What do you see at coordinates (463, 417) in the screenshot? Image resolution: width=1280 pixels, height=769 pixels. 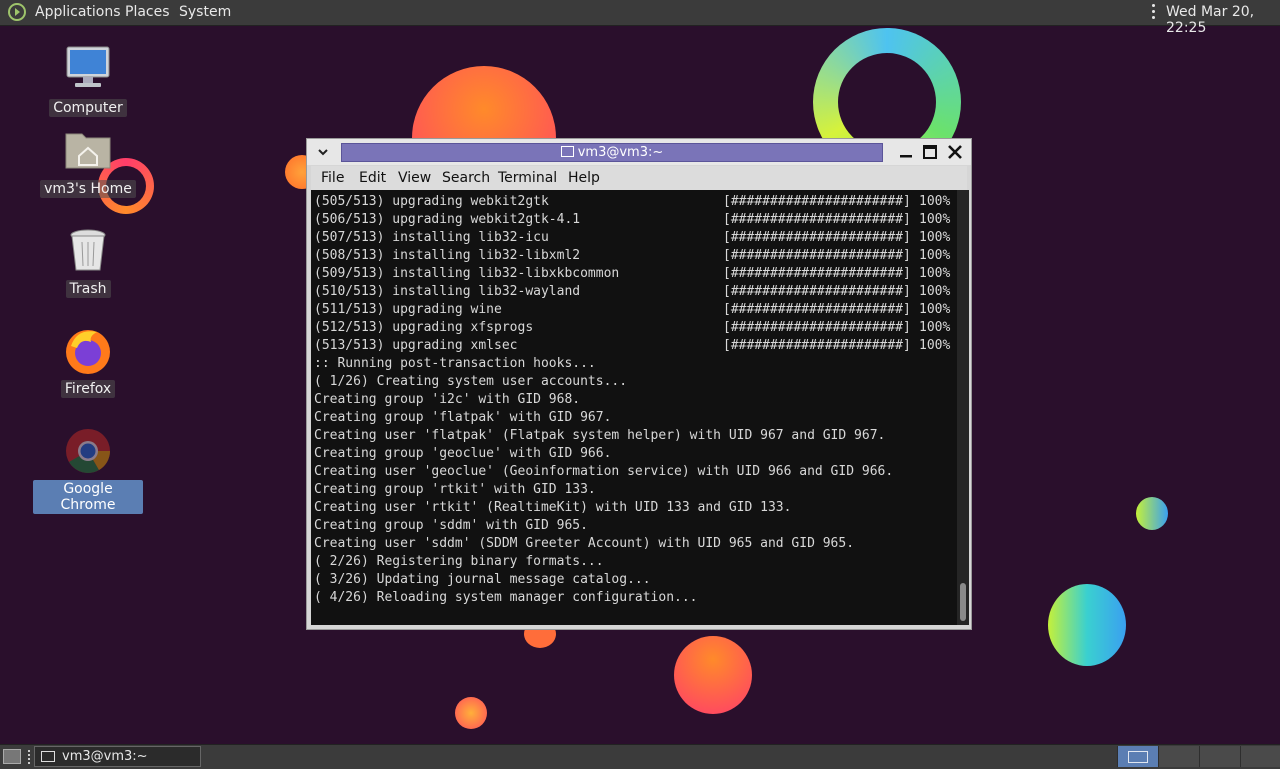 I see `terminal-log-line: Creating group 'flatpak' with GID 967.` at bounding box center [463, 417].